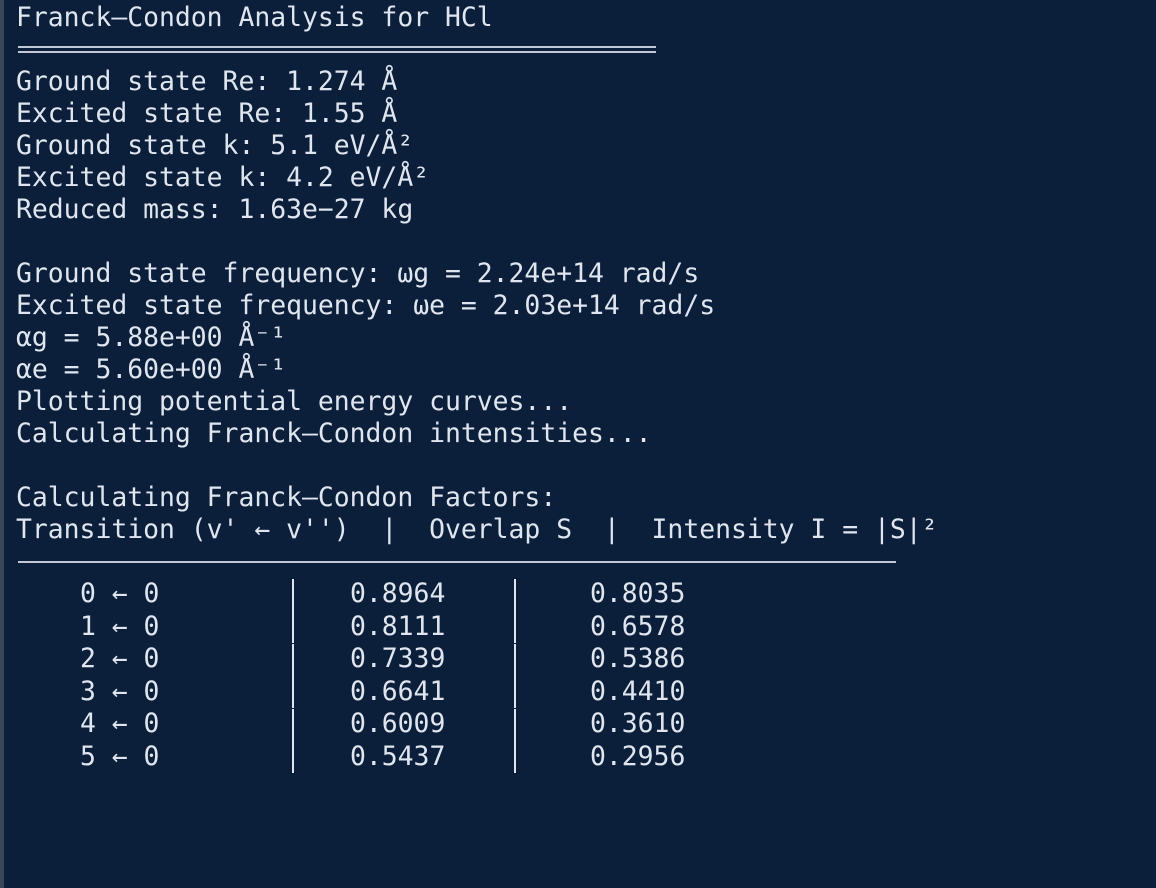  What do you see at coordinates (398, 594) in the screenshot?
I see `overlap-cell: 0.8964` at bounding box center [398, 594].